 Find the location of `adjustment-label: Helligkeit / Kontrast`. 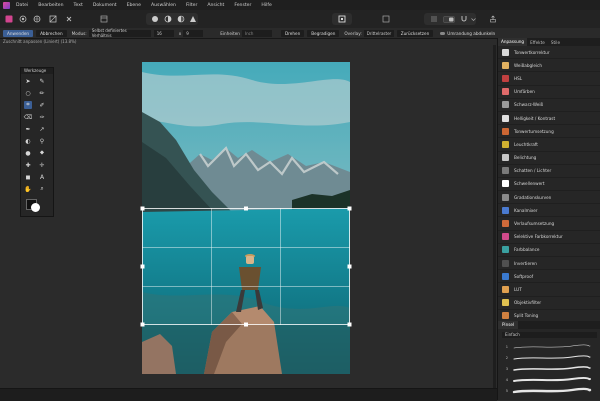

adjustment-label: Helligkeit / Kontrast is located at coordinates (535, 118).